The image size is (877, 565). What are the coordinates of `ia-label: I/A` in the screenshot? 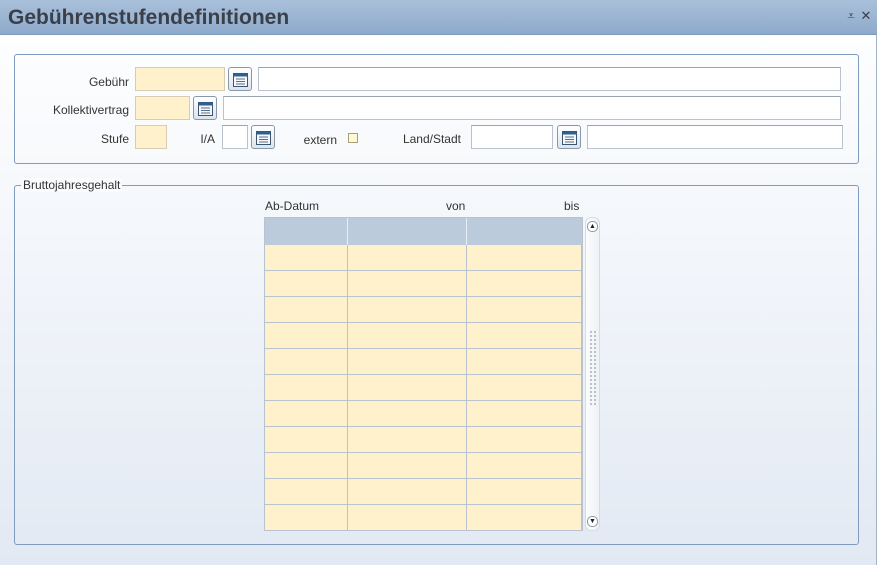 It's located at (207, 139).